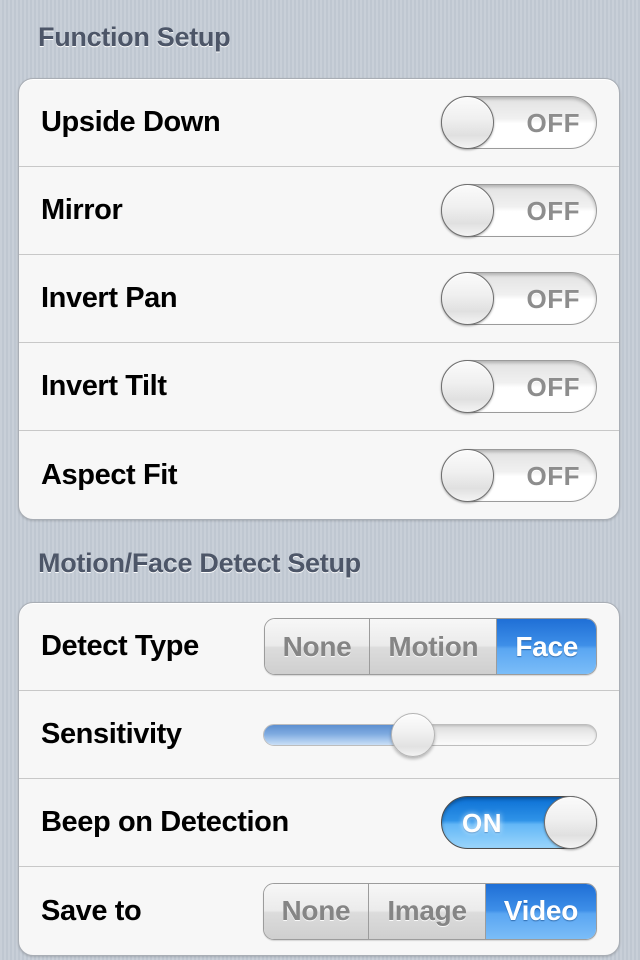  I want to click on row-label-upside-down: Upside Down, so click(131, 122).